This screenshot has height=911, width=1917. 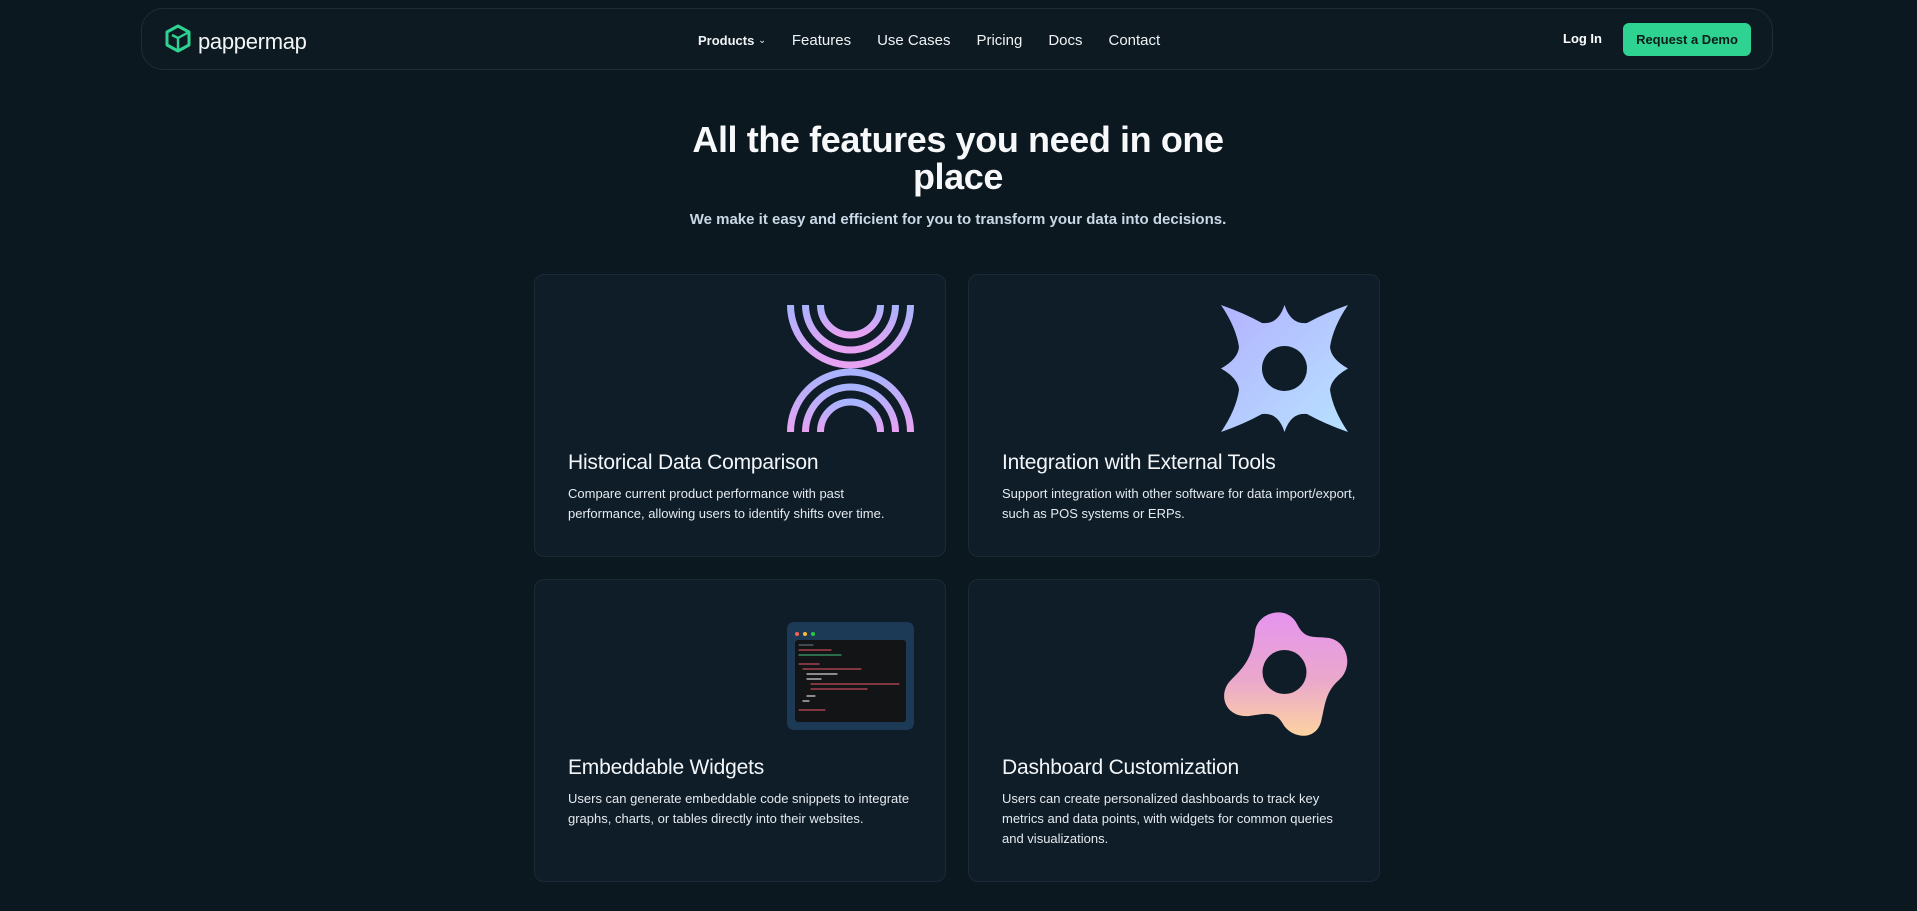 What do you see at coordinates (813, 634) in the screenshot?
I see `window-dot-green` at bounding box center [813, 634].